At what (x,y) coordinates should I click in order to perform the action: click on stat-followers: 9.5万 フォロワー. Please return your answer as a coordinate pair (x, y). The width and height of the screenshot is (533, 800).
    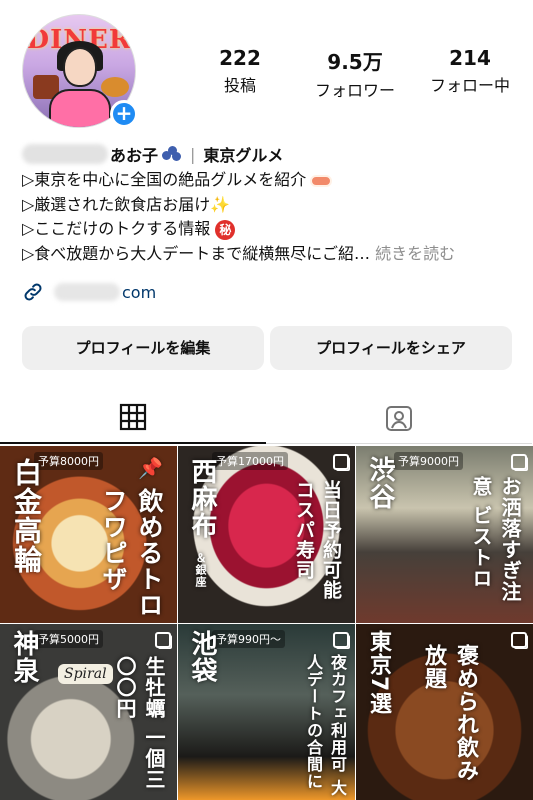
    Looking at the image, I should click on (355, 73).